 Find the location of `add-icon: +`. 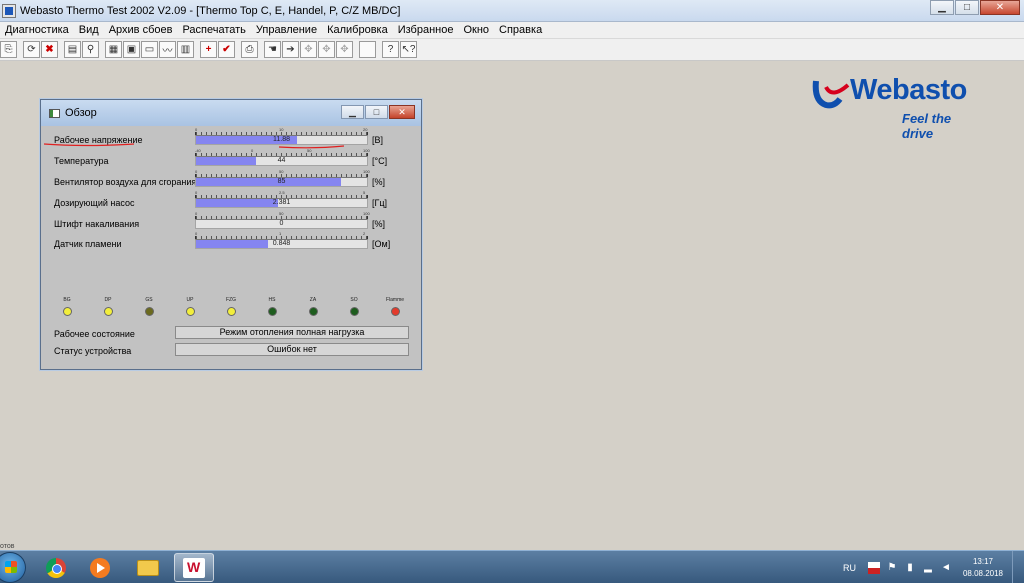

add-icon: + is located at coordinates (208, 49).